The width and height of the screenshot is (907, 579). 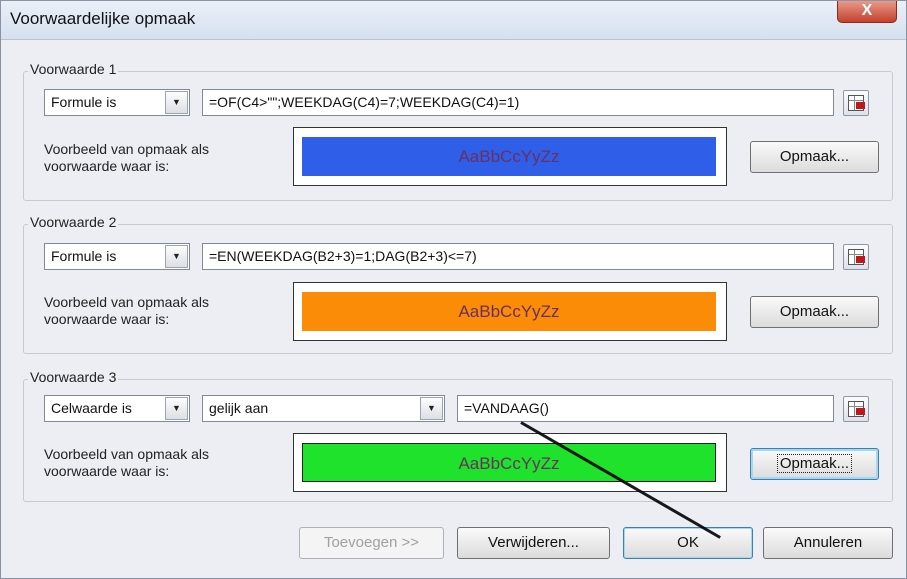 I want to click on condition-3-value-input: =VANDAAG(), so click(x=645, y=408).